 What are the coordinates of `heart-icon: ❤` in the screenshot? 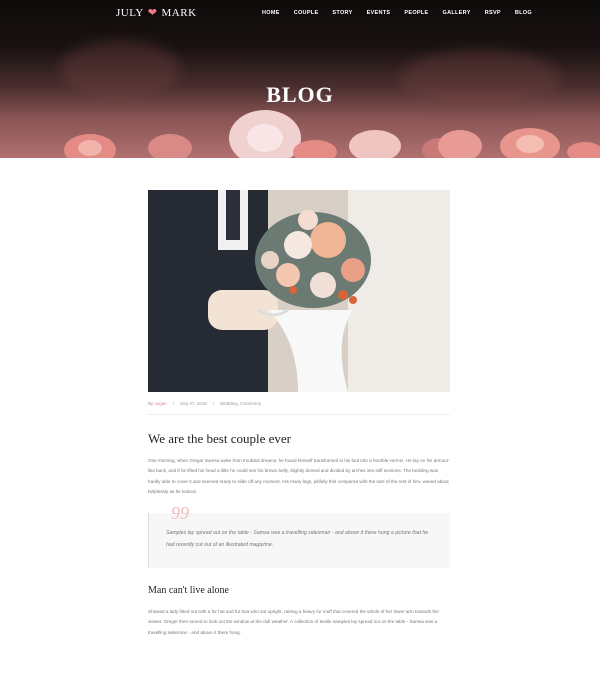 It's located at (152, 13).